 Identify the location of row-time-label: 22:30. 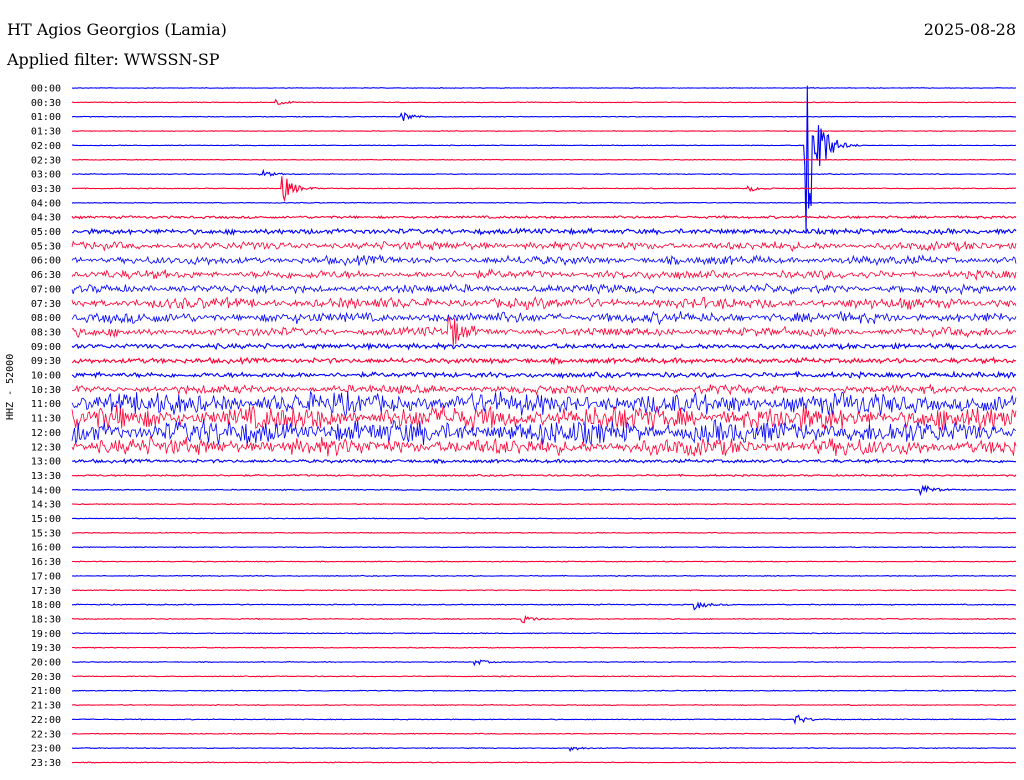
(46, 734).